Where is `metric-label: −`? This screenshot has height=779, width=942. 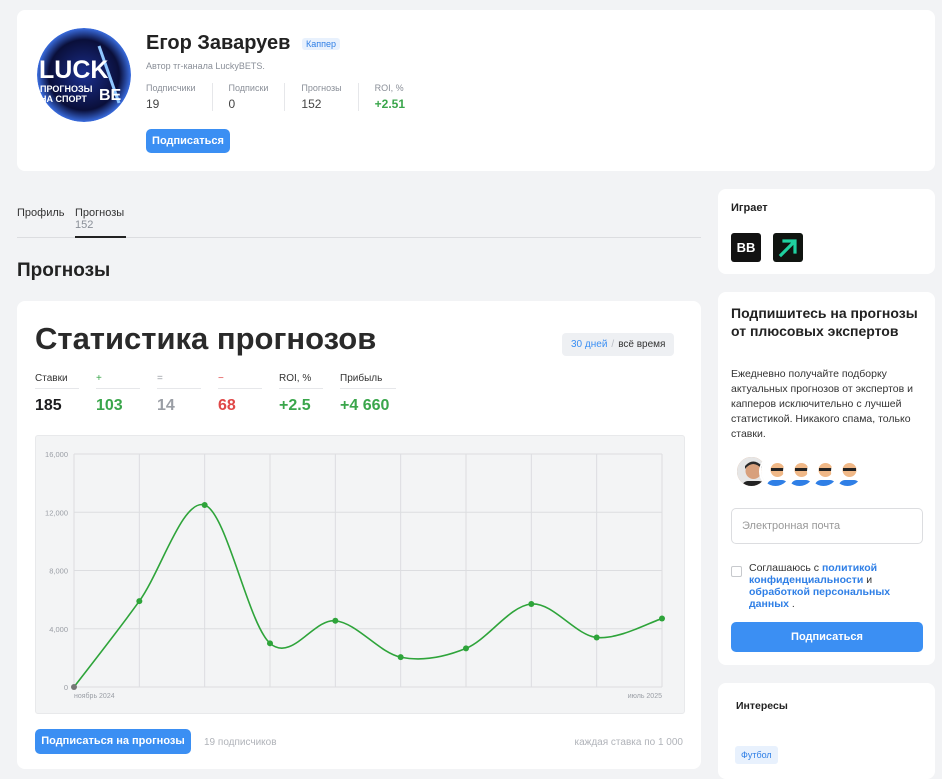 metric-label: − is located at coordinates (240, 381).